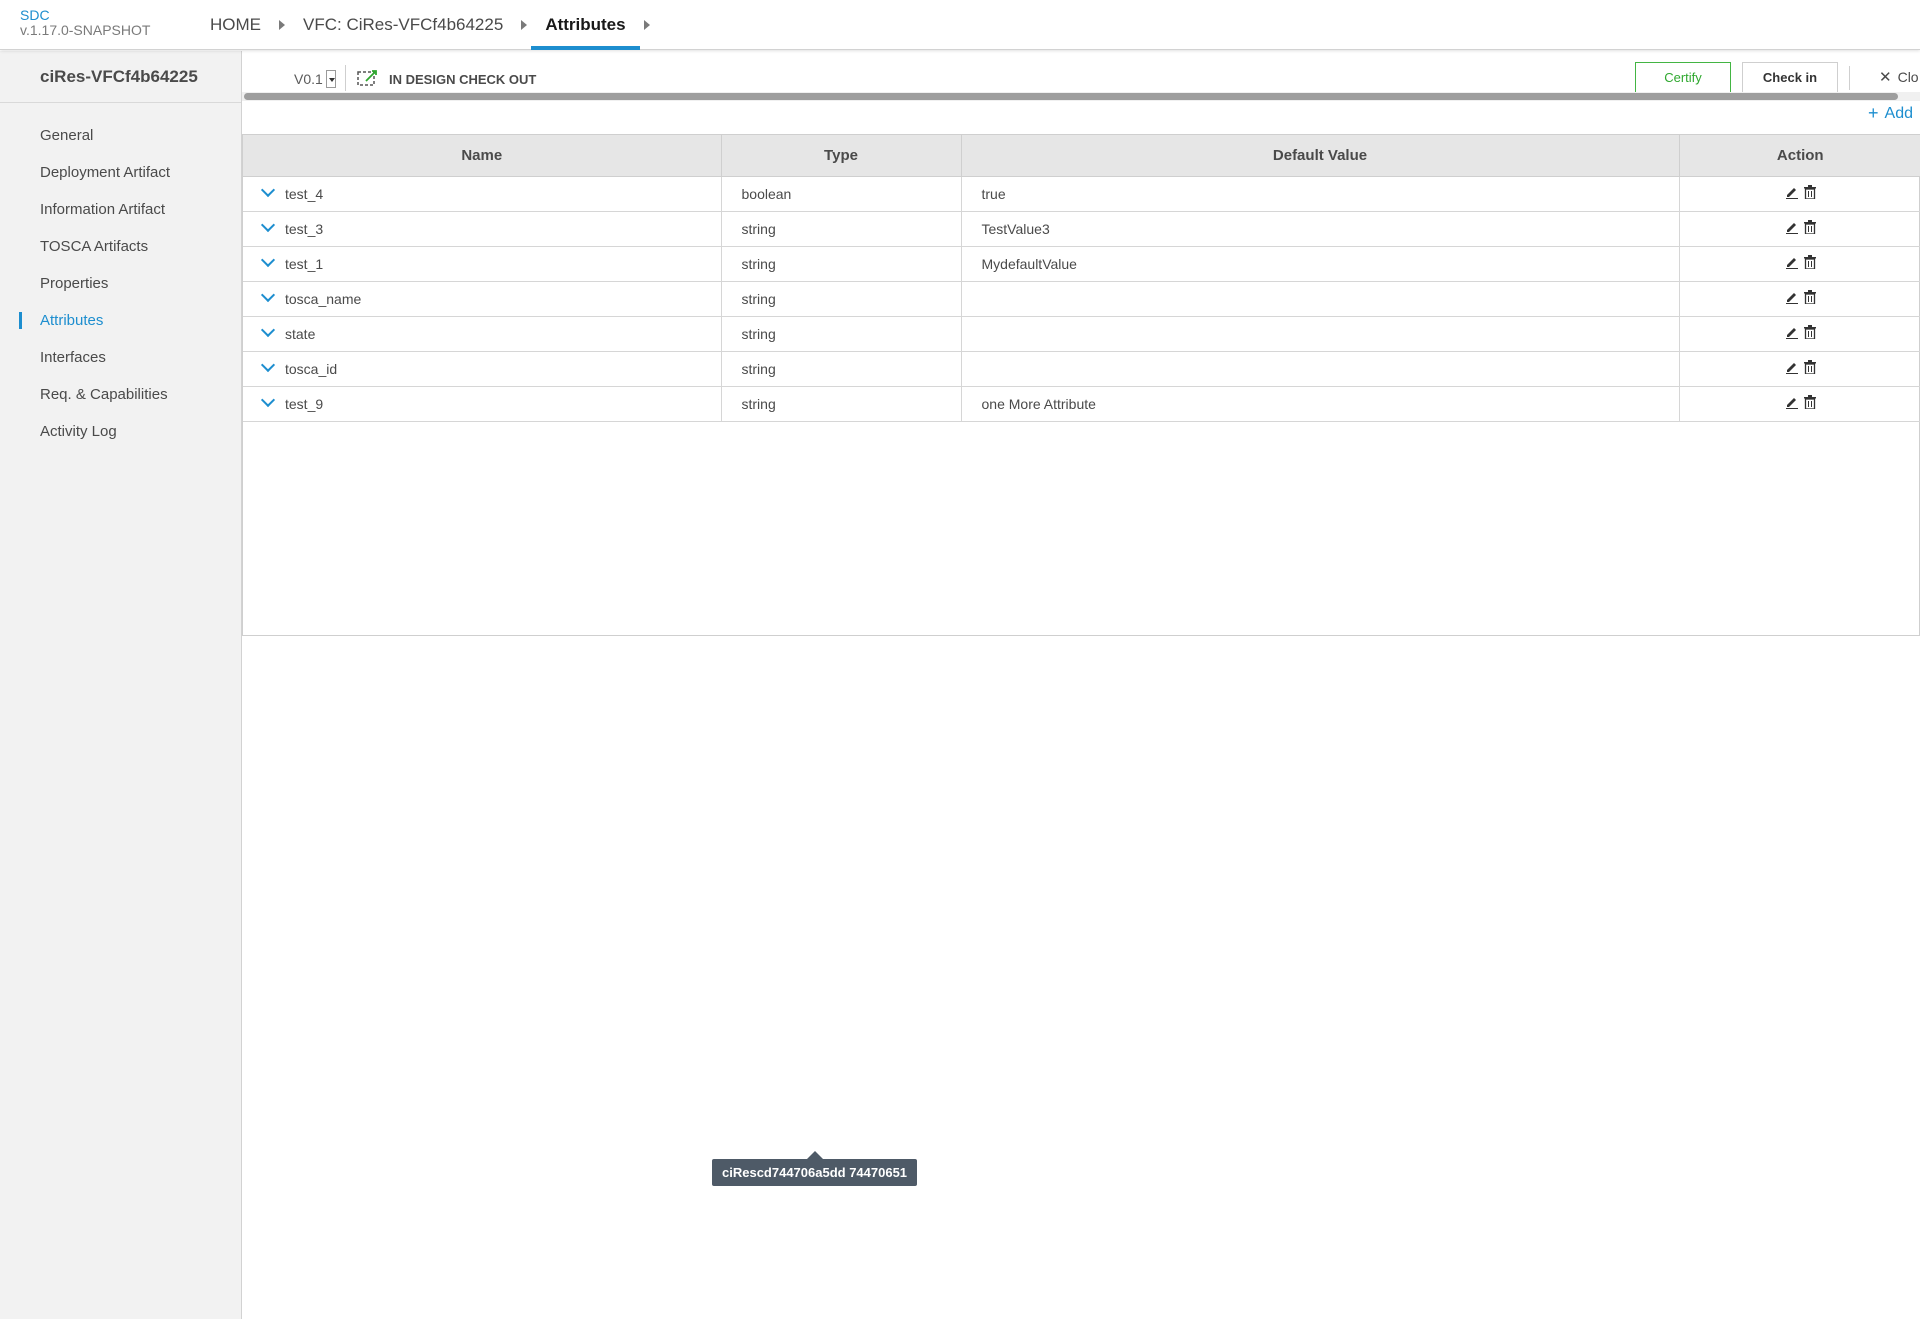  I want to click on horizontal-scrollbar, so click(1081, 96).